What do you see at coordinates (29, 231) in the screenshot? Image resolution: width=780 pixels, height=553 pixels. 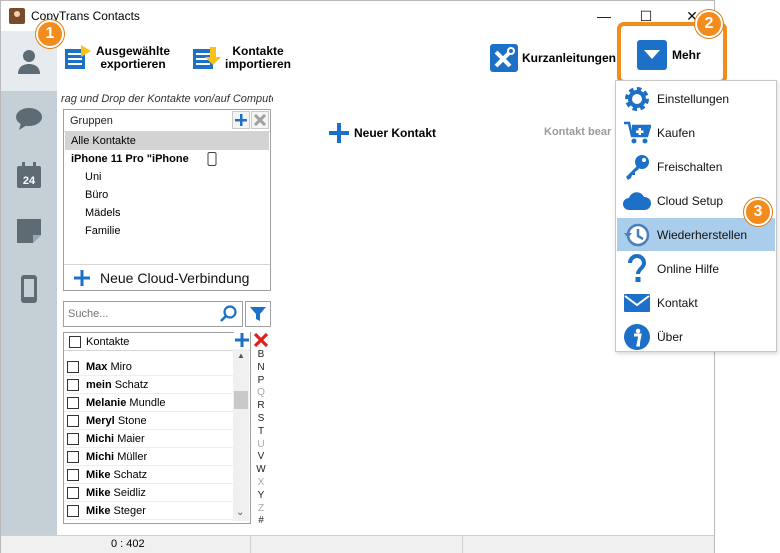 I see `sidebar-item-notes` at bounding box center [29, 231].